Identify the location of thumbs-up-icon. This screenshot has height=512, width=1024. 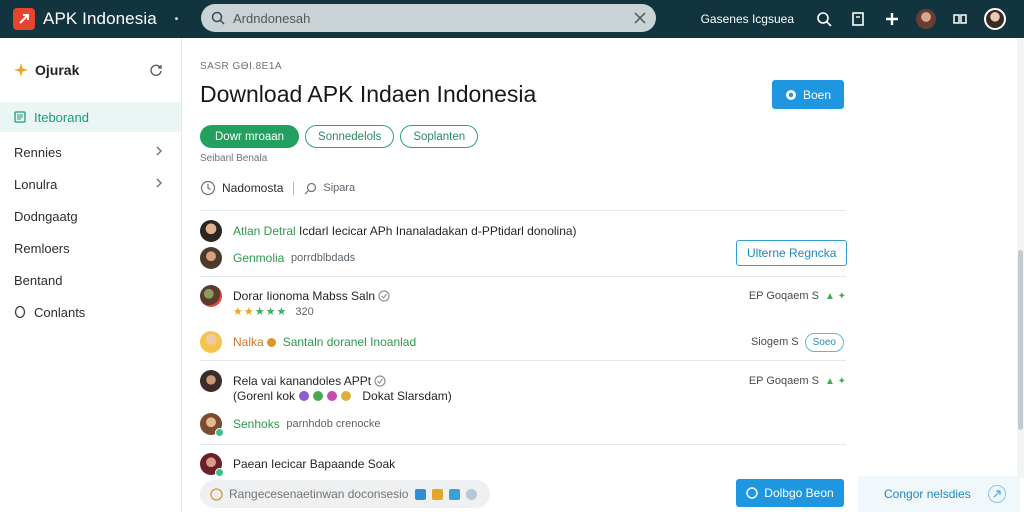
(471, 494).